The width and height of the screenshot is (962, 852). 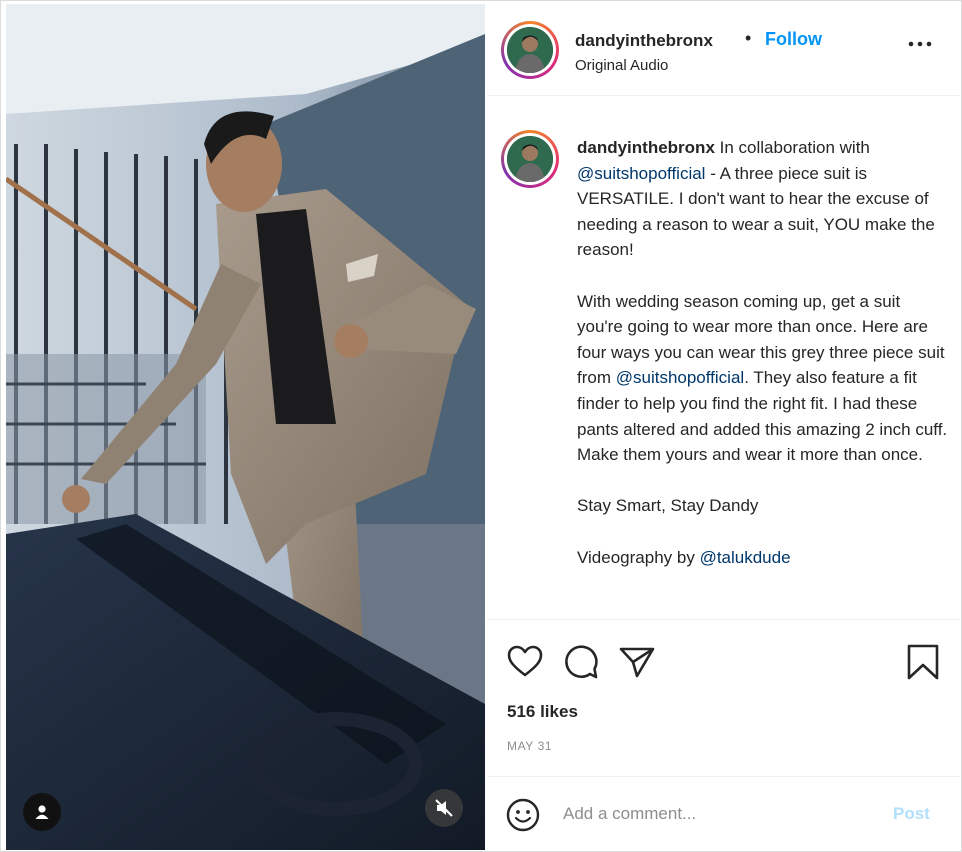 I want to click on caption-signoff: Stay Smart, Stay Dandy, so click(x=668, y=506).